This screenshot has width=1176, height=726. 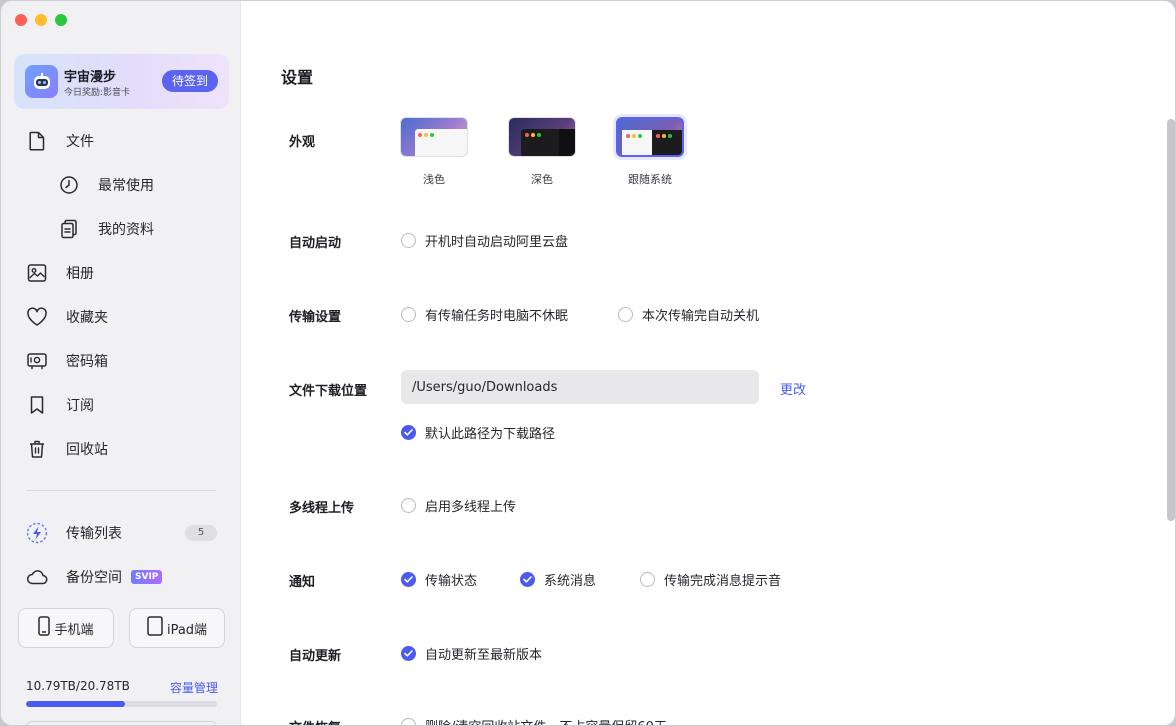 What do you see at coordinates (328, 391) in the screenshot?
I see `download-location-label: 文件下载位置` at bounding box center [328, 391].